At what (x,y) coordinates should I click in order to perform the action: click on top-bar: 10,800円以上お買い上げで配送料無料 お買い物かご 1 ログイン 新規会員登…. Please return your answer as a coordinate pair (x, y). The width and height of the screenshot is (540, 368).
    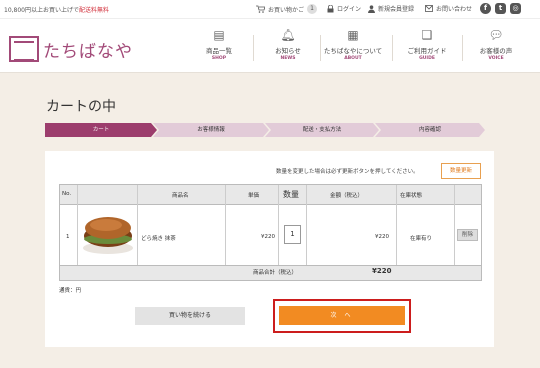
    Looking at the image, I should click on (270, 9).